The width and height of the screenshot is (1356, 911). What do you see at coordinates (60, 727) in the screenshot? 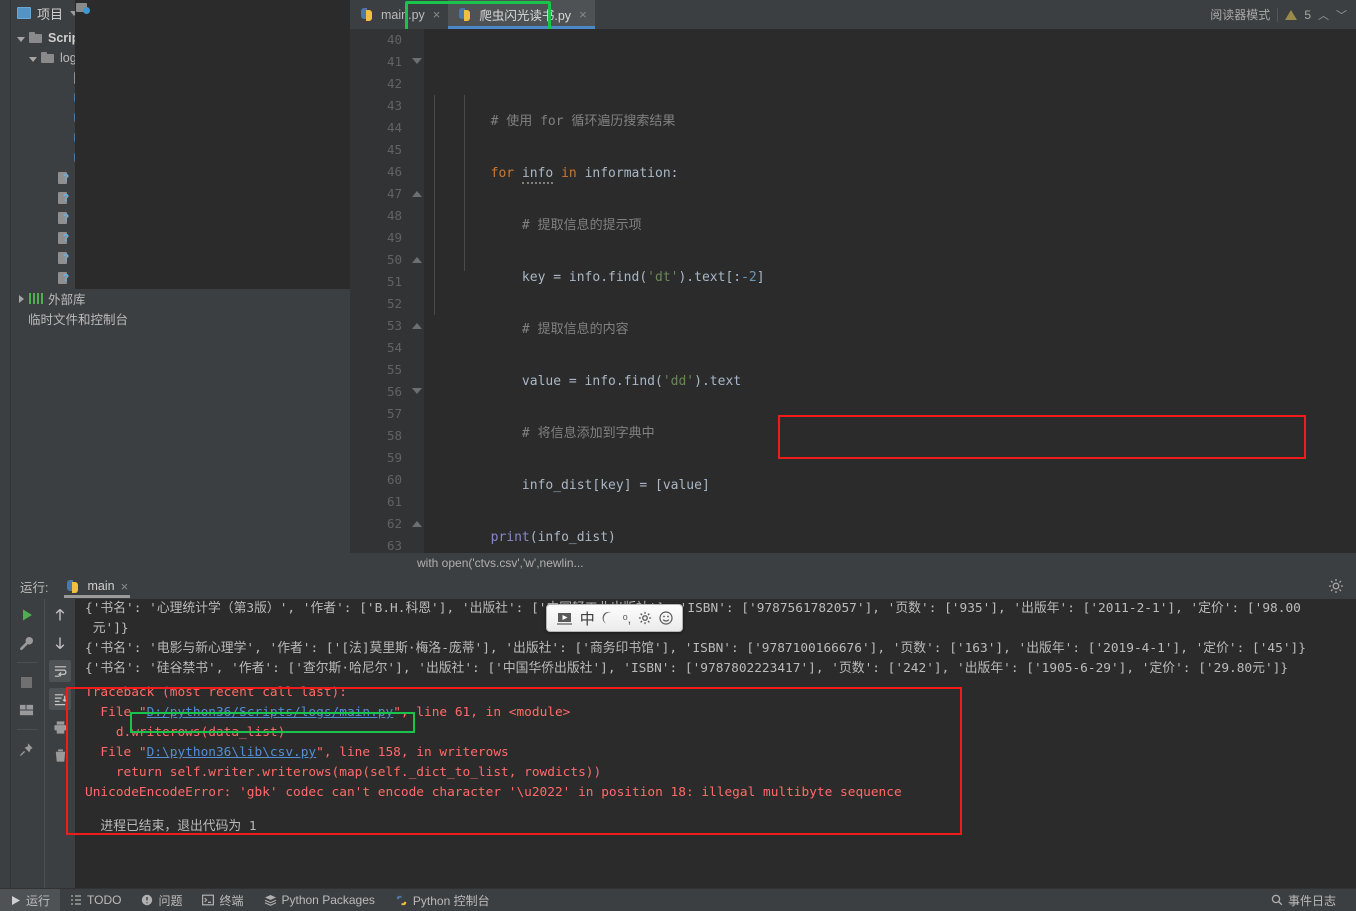
I see `print-icon` at bounding box center [60, 727].